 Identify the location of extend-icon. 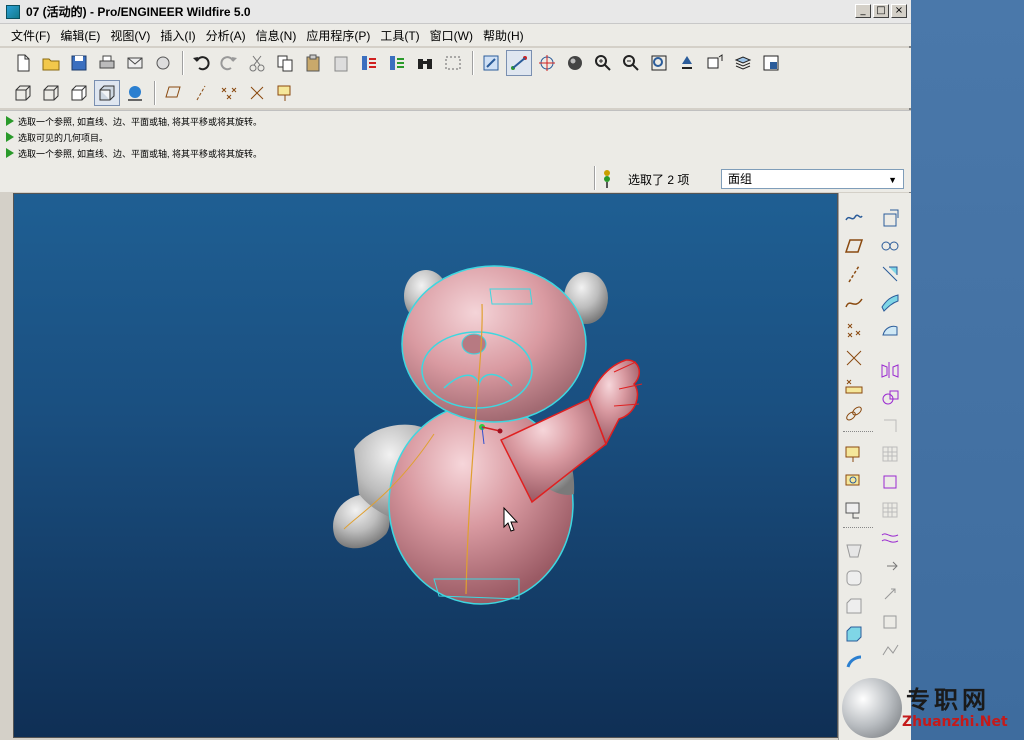
(890, 650).